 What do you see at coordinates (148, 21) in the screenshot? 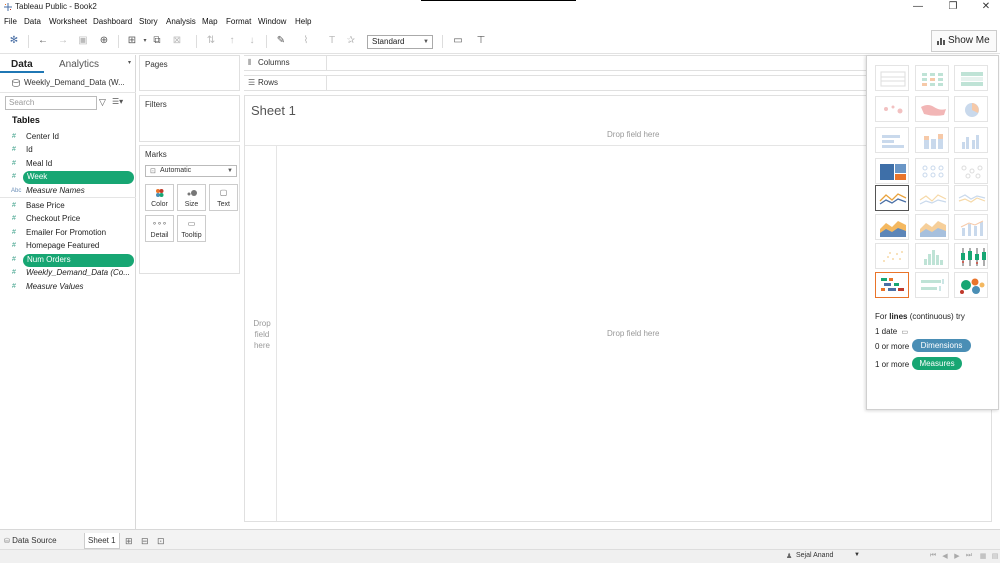
I see `menu-story: Story` at bounding box center [148, 21].